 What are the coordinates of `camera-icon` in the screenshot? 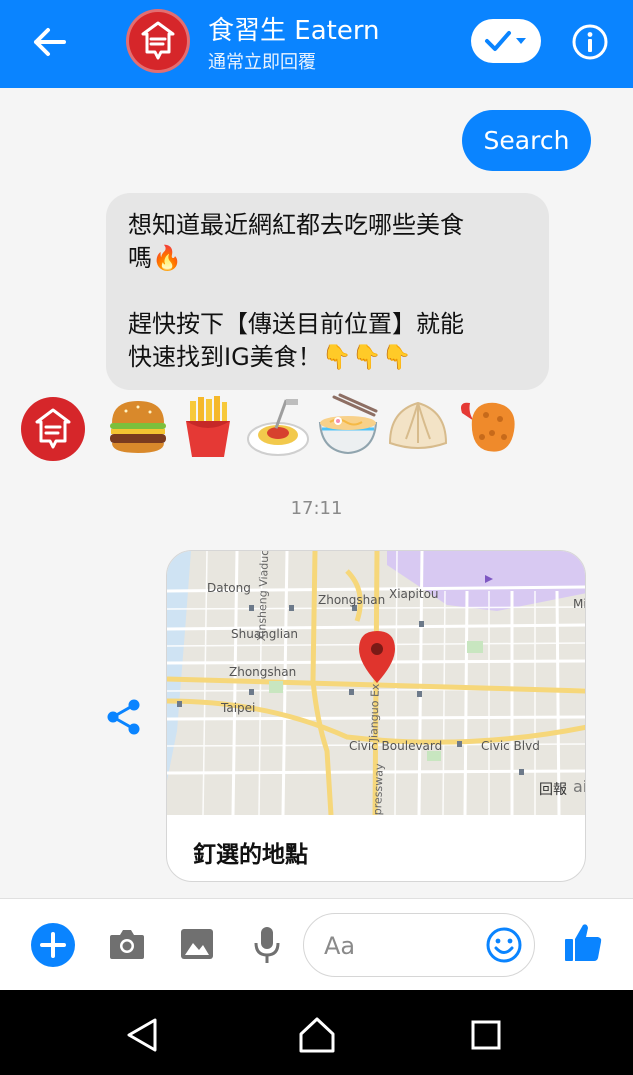 It's located at (127, 944).